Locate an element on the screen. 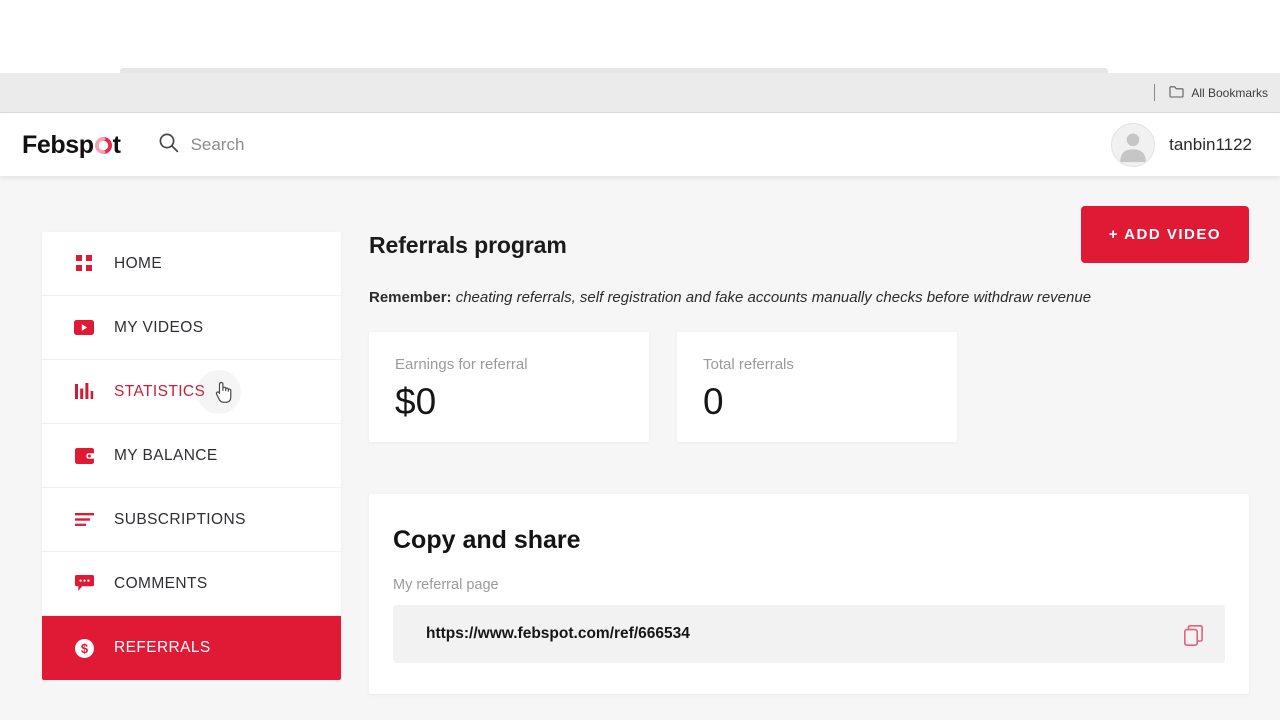  sidebar-item-comments: COMMENTS is located at coordinates (191, 584).